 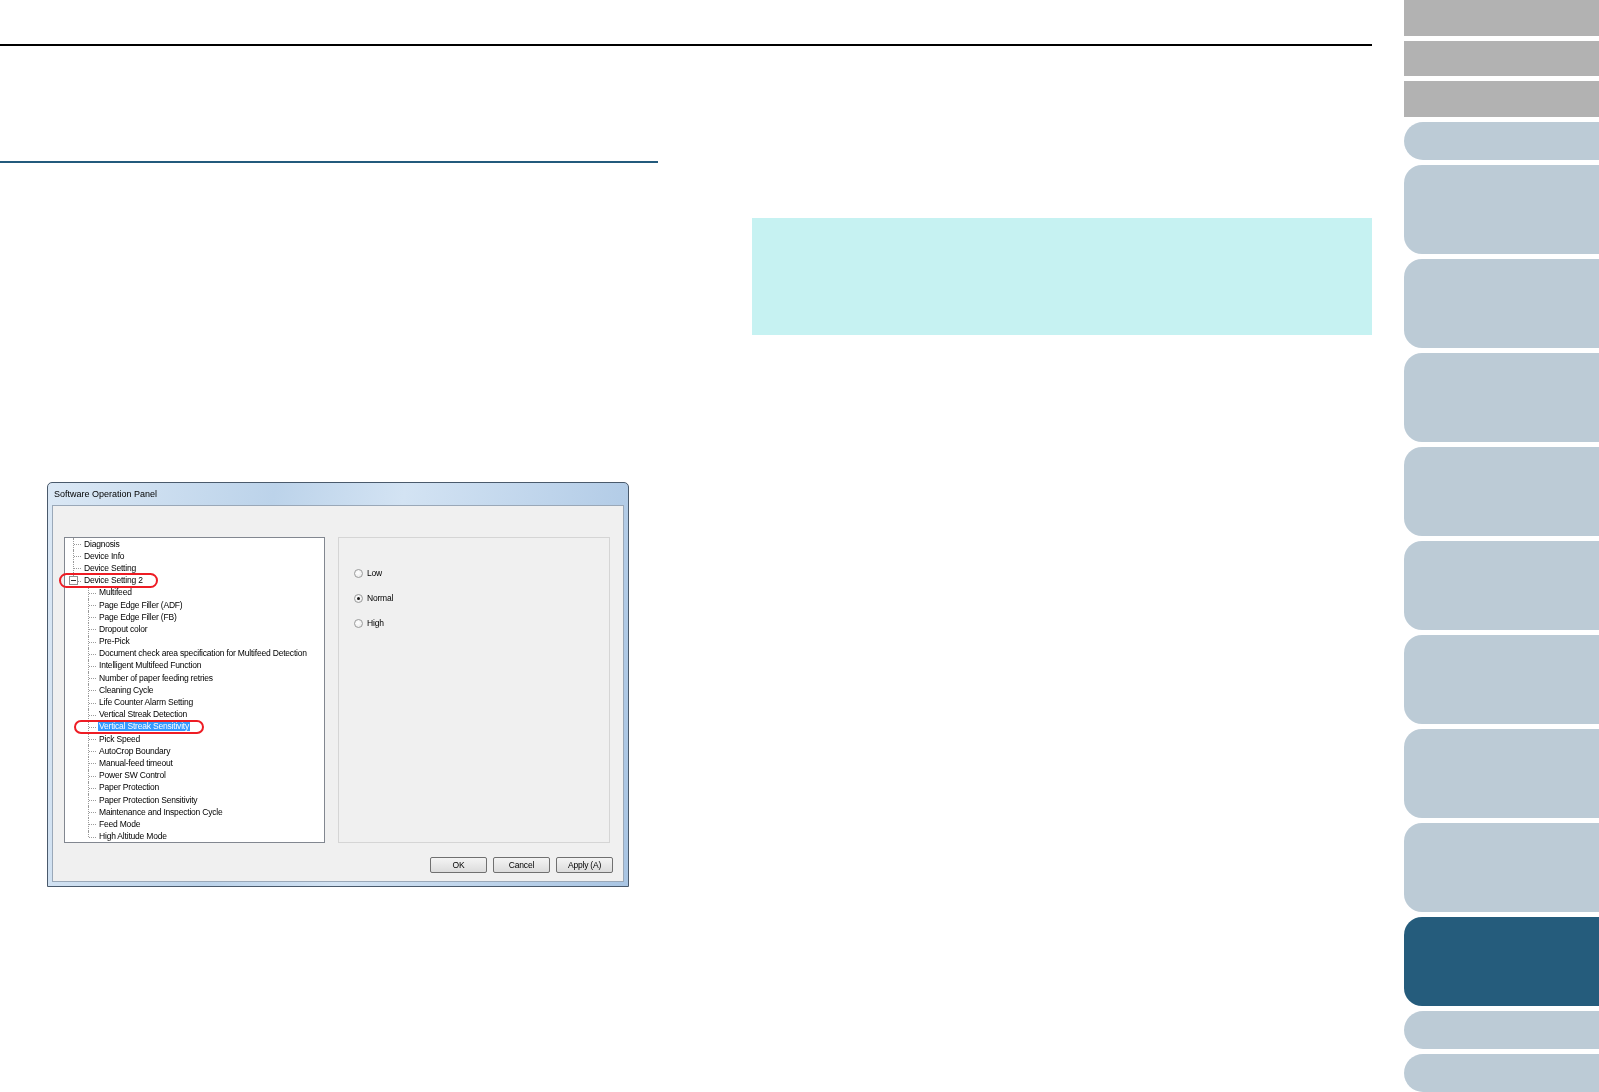 What do you see at coordinates (150, 666) in the screenshot?
I see `tree-item: Intelligent Multifeed Function` at bounding box center [150, 666].